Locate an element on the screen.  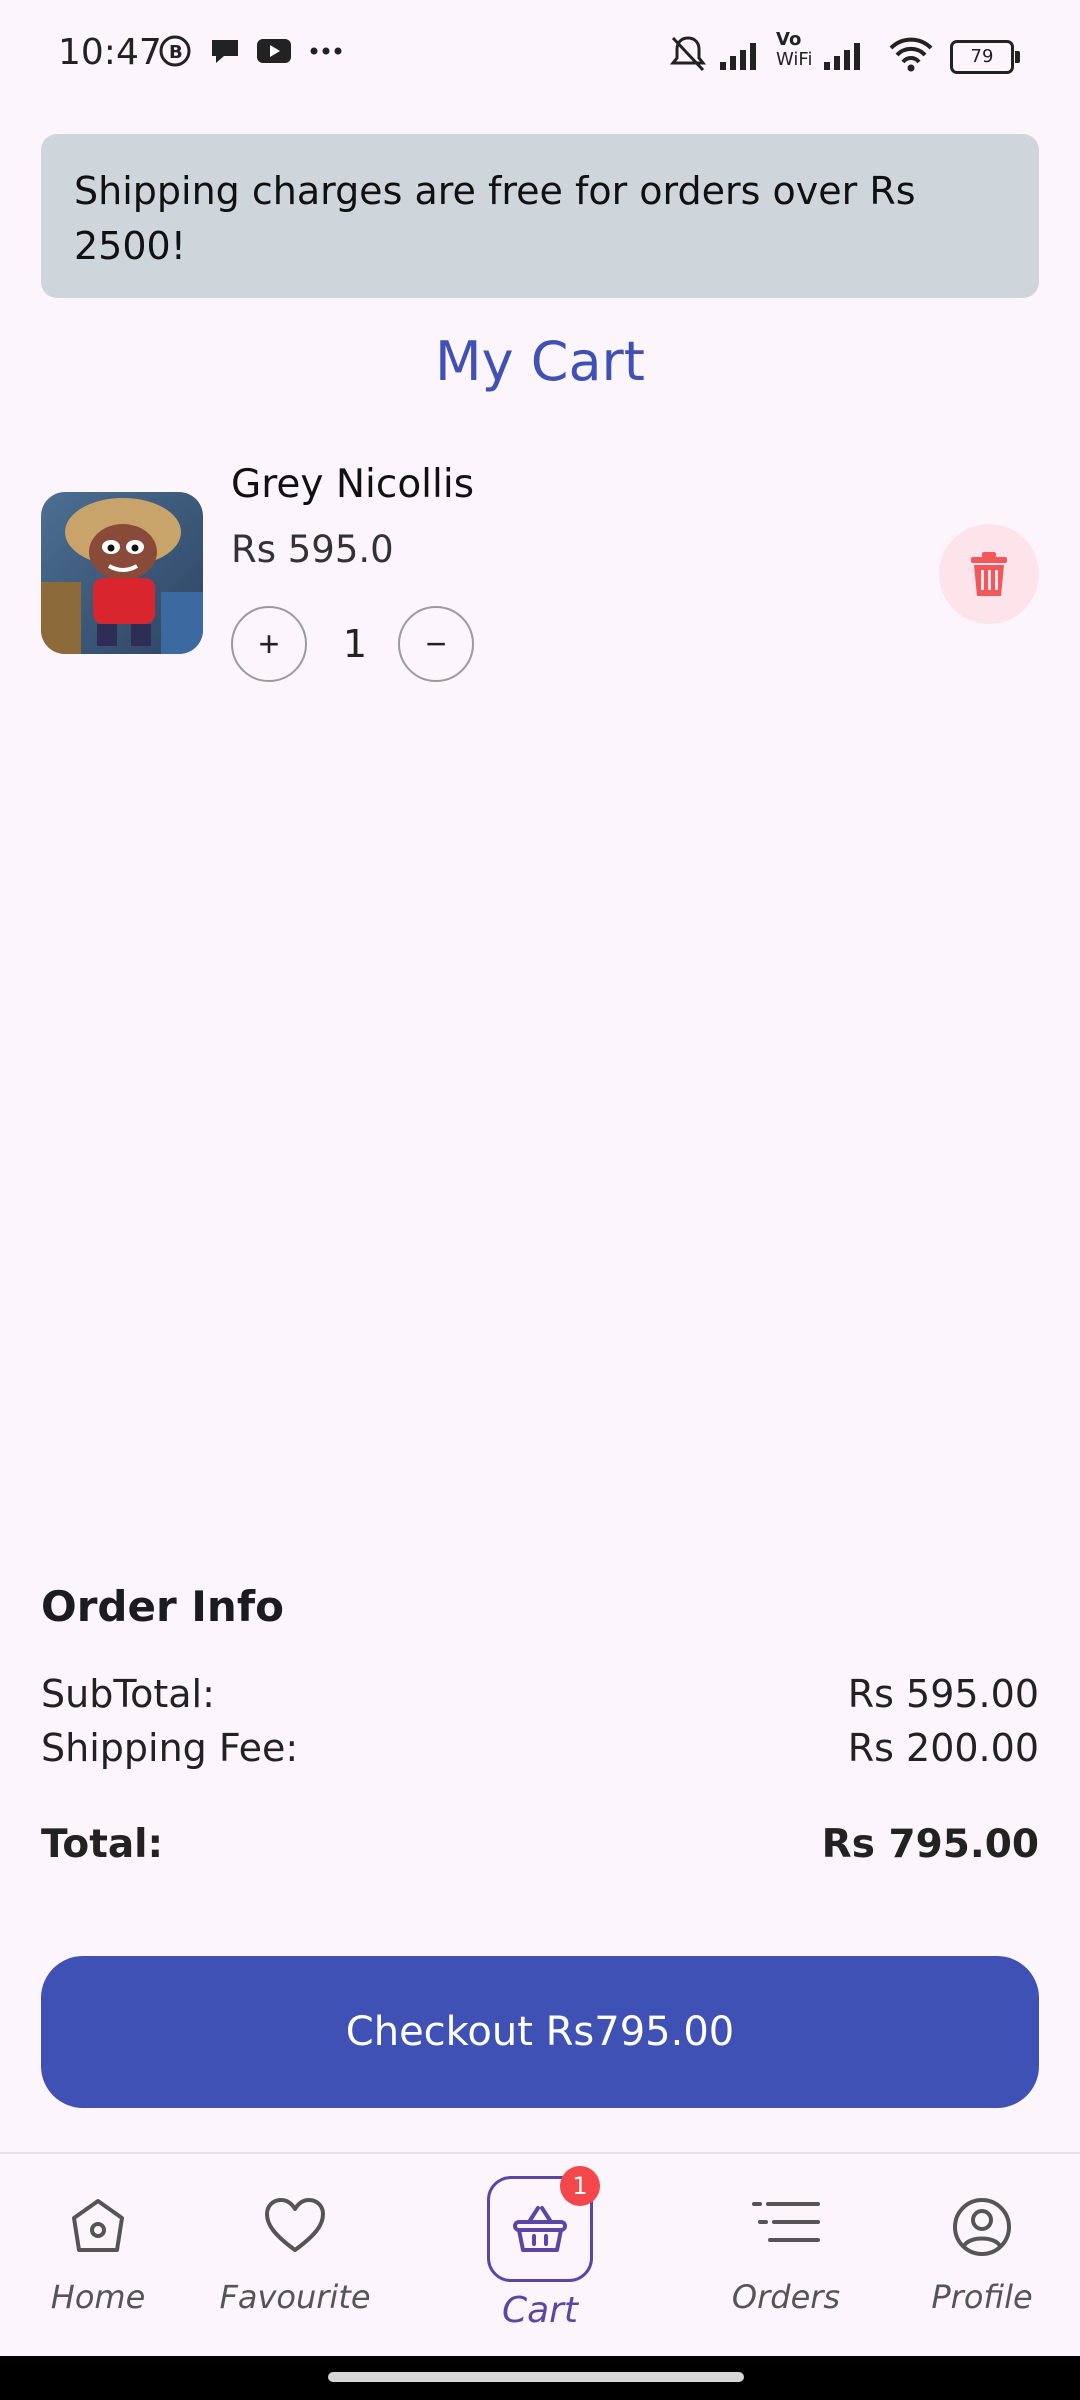
delete-item-button is located at coordinates (989, 574).